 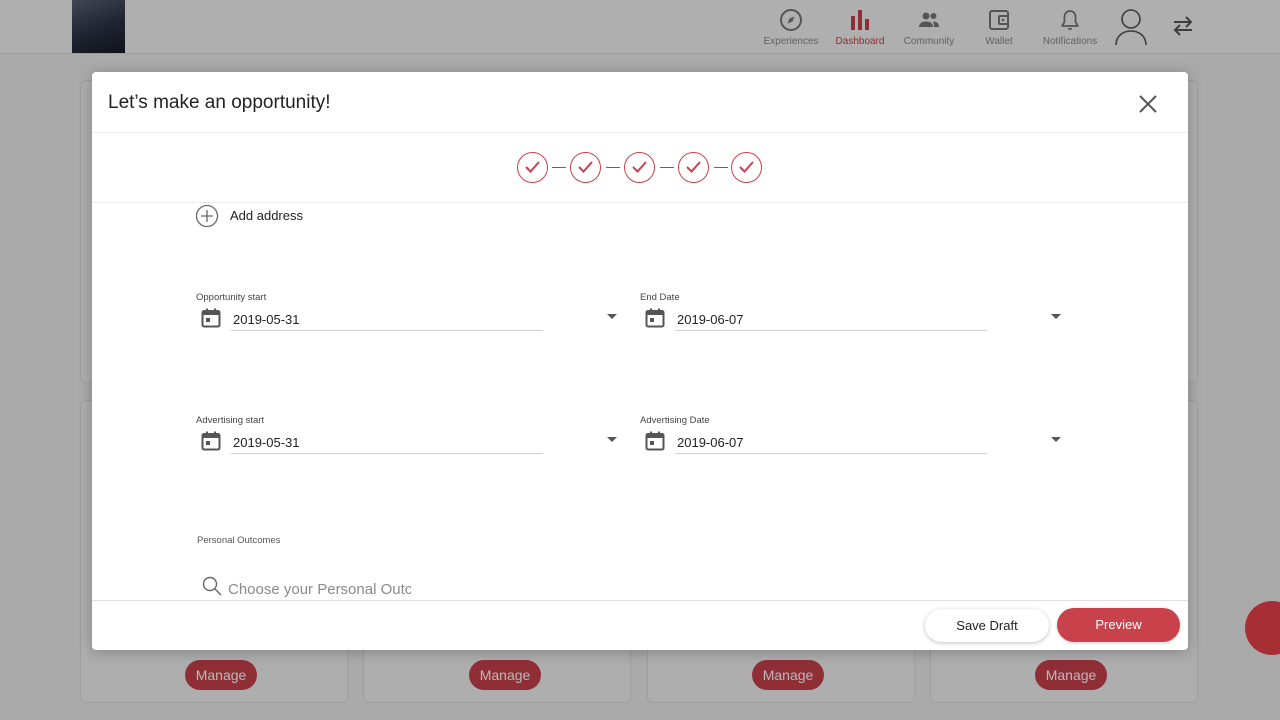 I want to click on opportunity-start-field: Opportunity start 2019-05-31, so click(x=411, y=317).